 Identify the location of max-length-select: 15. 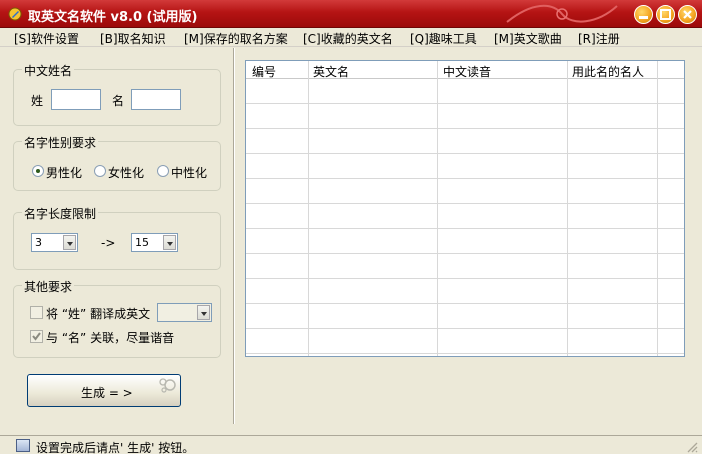
(154, 242).